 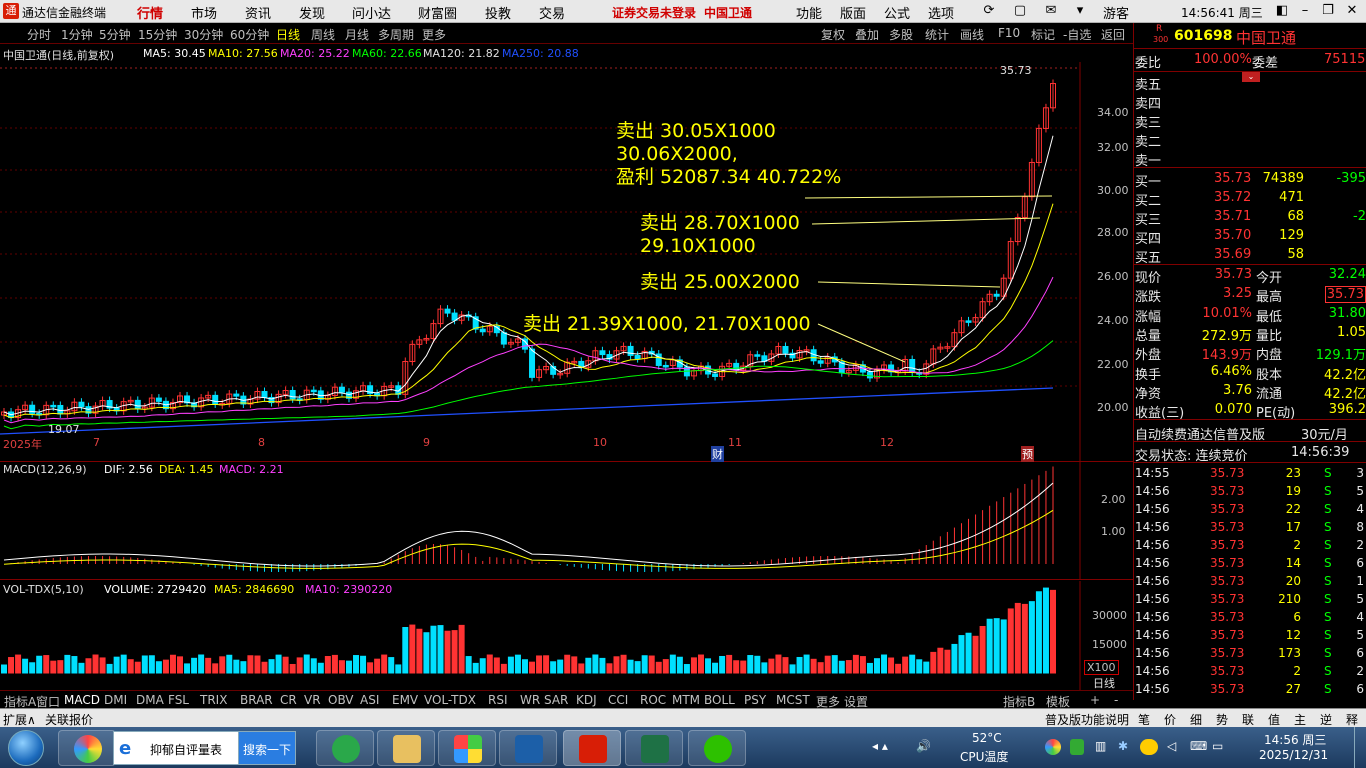 I want to click on shield-tray-icon, so click(x=1077, y=747).